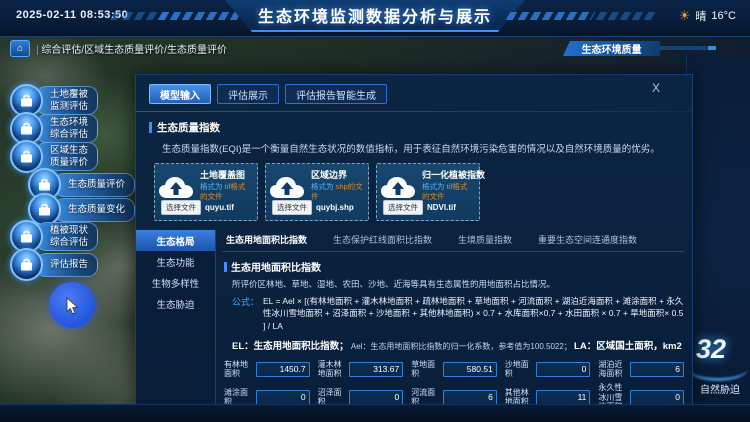 The height and width of the screenshot is (422, 750). I want to click on field-lake-area: 湖泊近海面积, so click(641, 369).